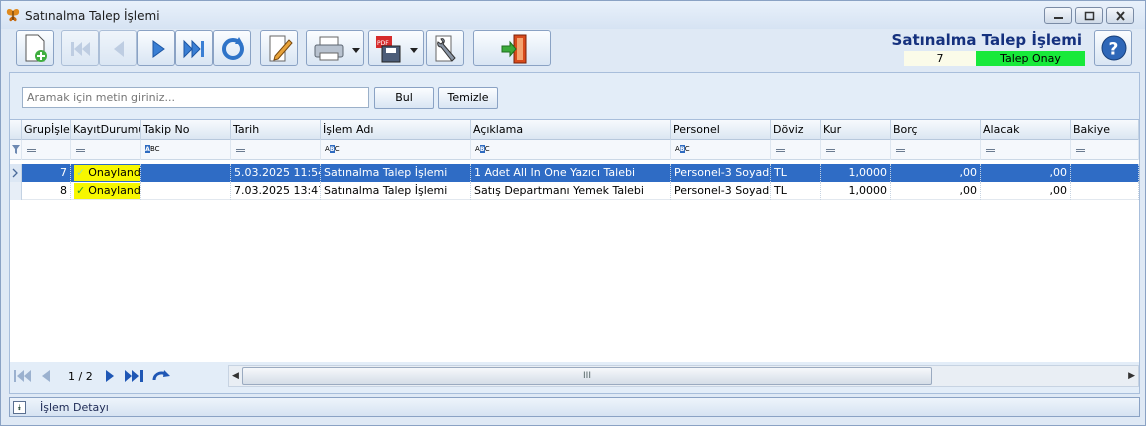 This screenshot has height=426, width=1146. I want to click on filter-borc, so click(936, 150).